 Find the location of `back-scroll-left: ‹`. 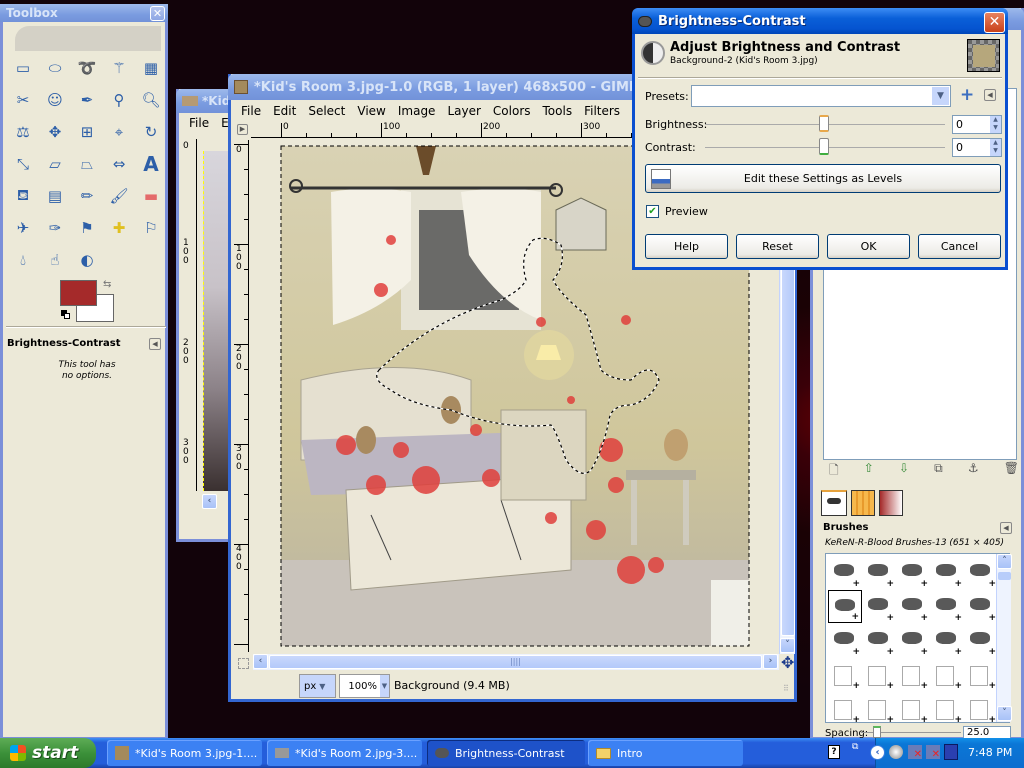

back-scroll-left: ‹ is located at coordinates (209, 501).